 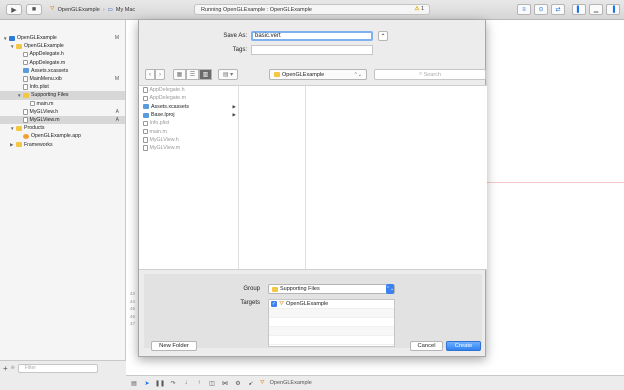 What do you see at coordinates (160, 74) in the screenshot?
I see `forward-button: ›` at bounding box center [160, 74].